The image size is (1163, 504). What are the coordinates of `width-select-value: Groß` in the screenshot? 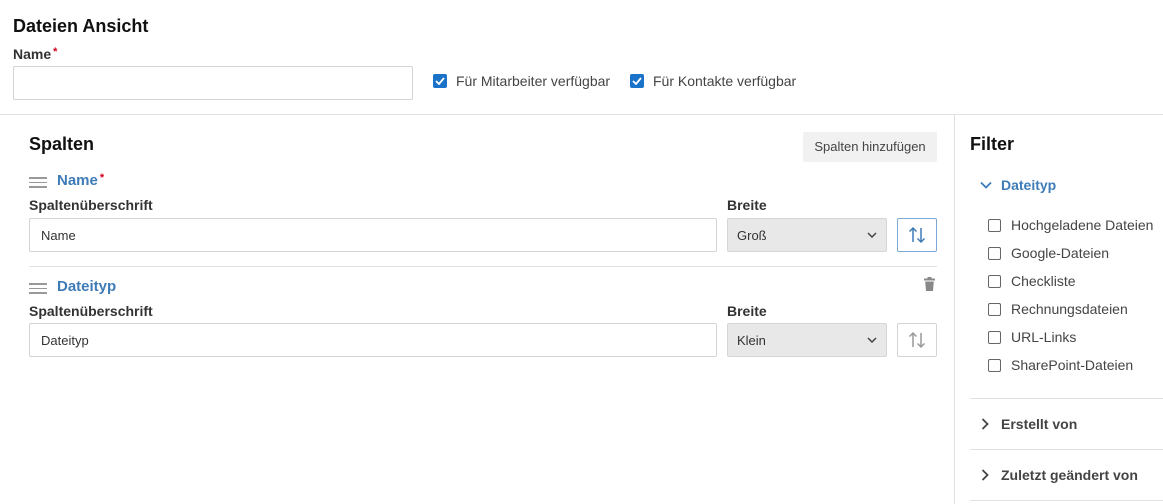 It's located at (752, 235).